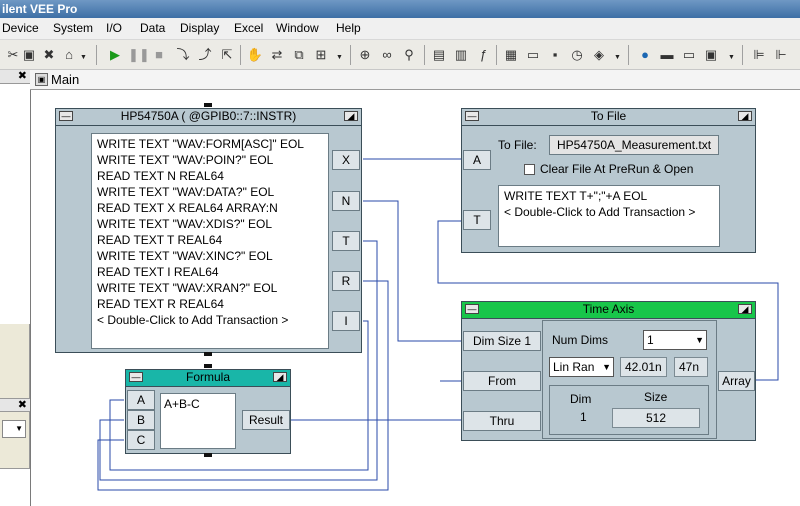 Image resolution: width=800 pixels, height=506 pixels. Describe the element at coordinates (346, 281) in the screenshot. I see `output-pin-r: R` at that location.